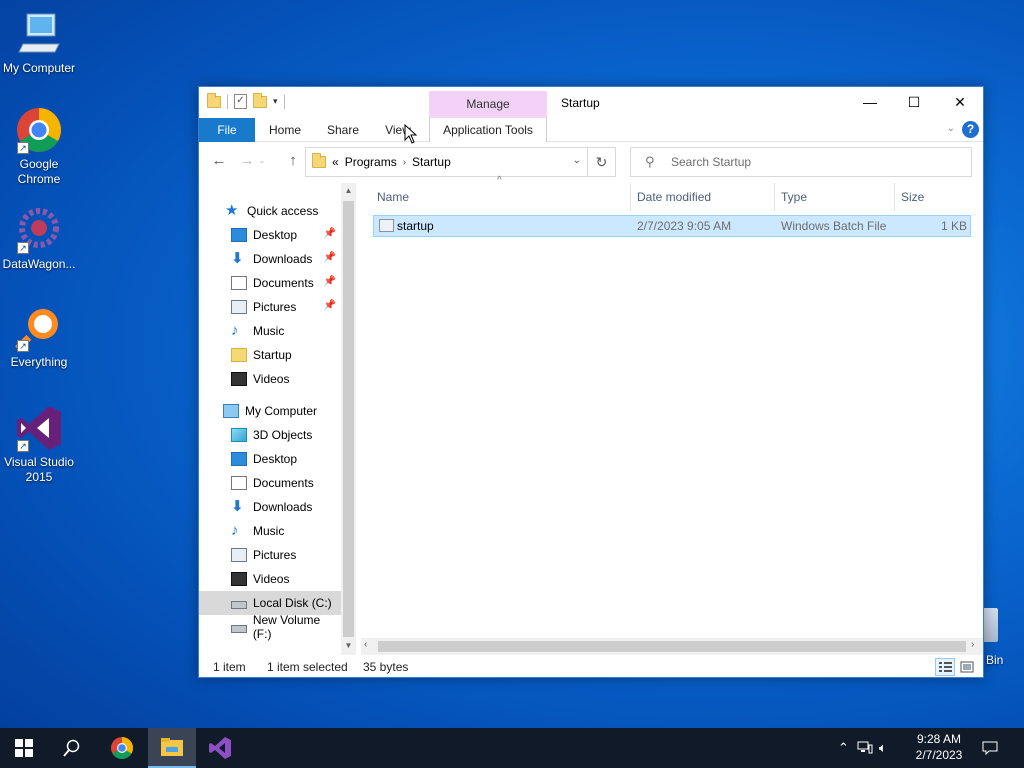  What do you see at coordinates (501, 197) in the screenshot?
I see `column-header-name: Name` at bounding box center [501, 197].